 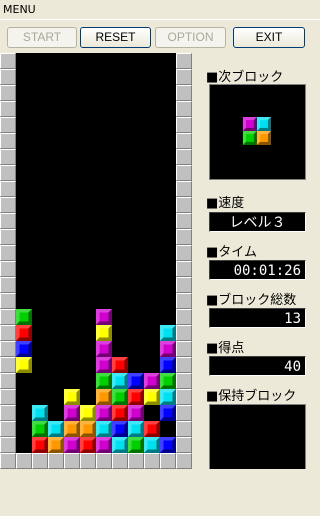 What do you see at coordinates (269, 37) in the screenshot?
I see `exit-button: EXIT` at bounding box center [269, 37].